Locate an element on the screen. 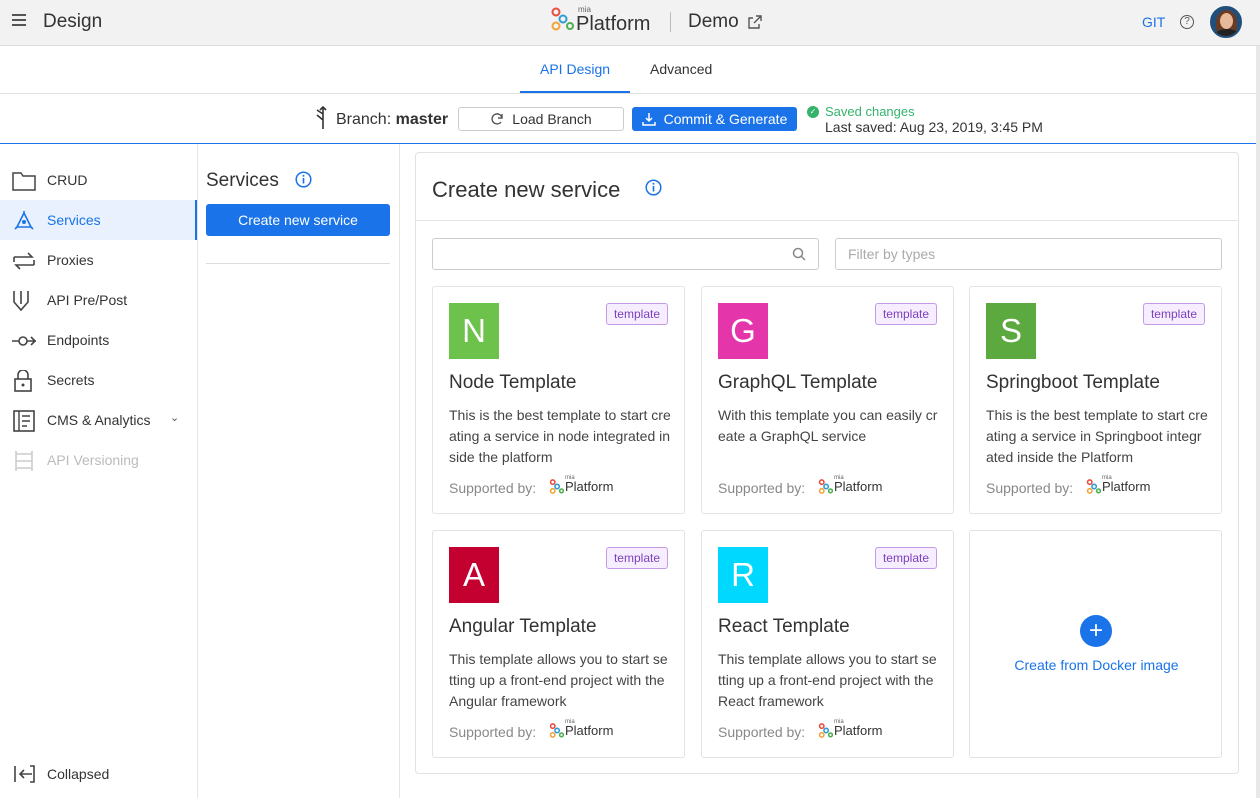  chevron-down-icon: ⌄ is located at coordinates (174, 417).